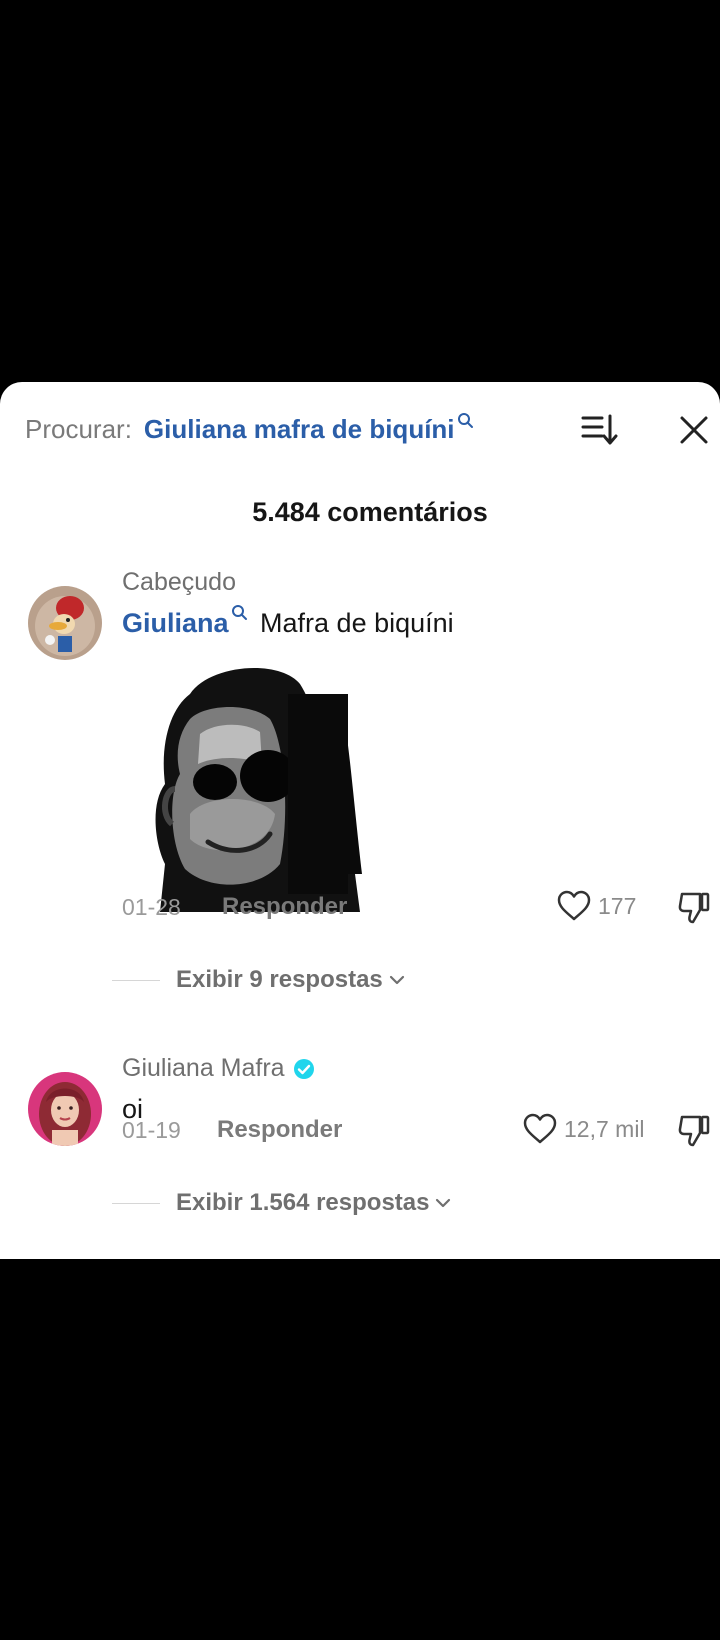 This screenshot has height=1640, width=720. What do you see at coordinates (604, 1128) in the screenshot?
I see `like-count: 12,7 mil` at bounding box center [604, 1128].